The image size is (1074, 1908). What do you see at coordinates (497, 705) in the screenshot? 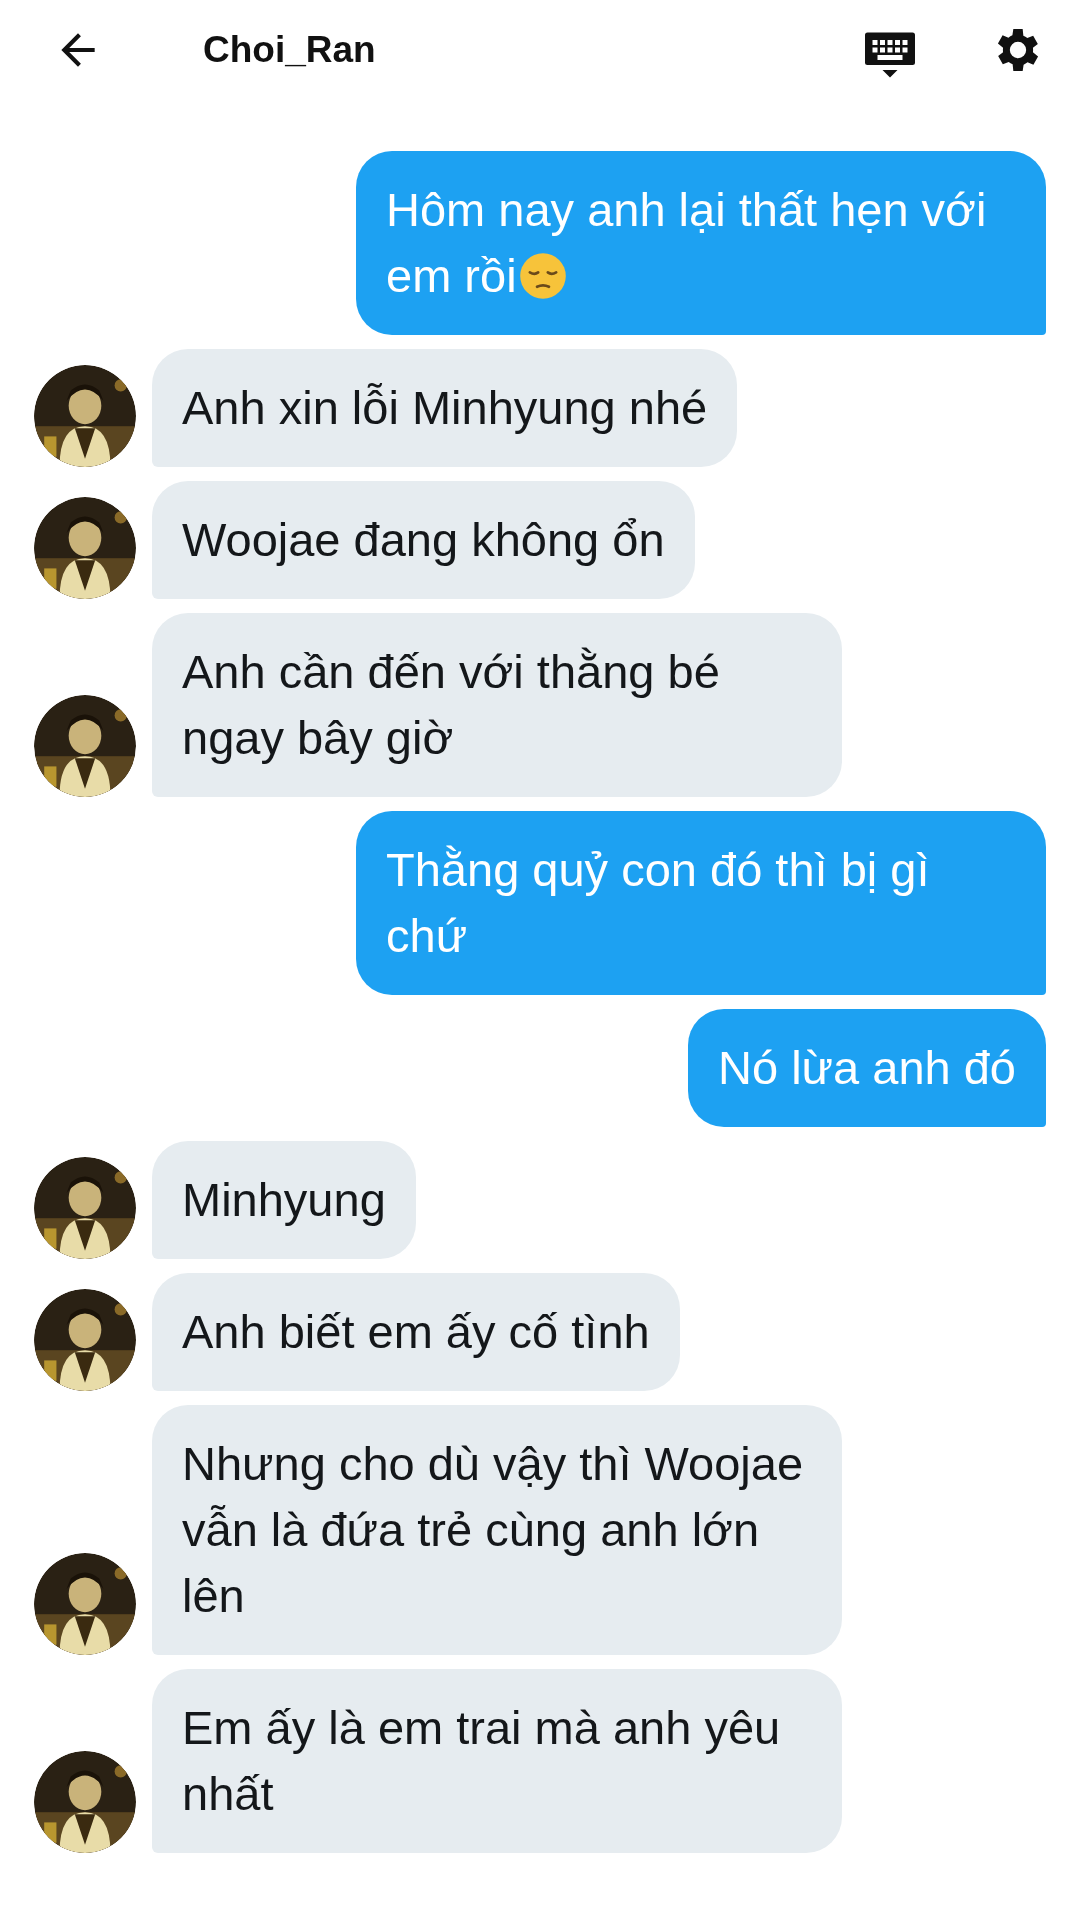
I see `received-message: Anh cần đến với thằng bé ngay bây giờ` at bounding box center [497, 705].